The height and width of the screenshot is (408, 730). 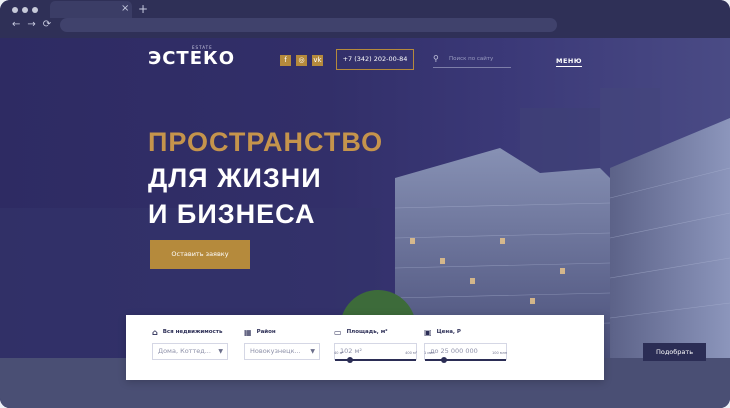 I want to click on district-label: Район, so click(x=266, y=332).